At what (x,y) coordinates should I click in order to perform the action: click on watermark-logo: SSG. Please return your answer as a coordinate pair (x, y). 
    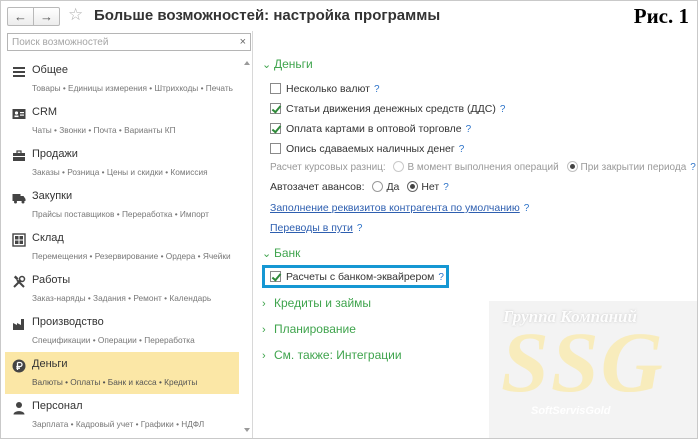
    Looking at the image, I should click on (583, 362).